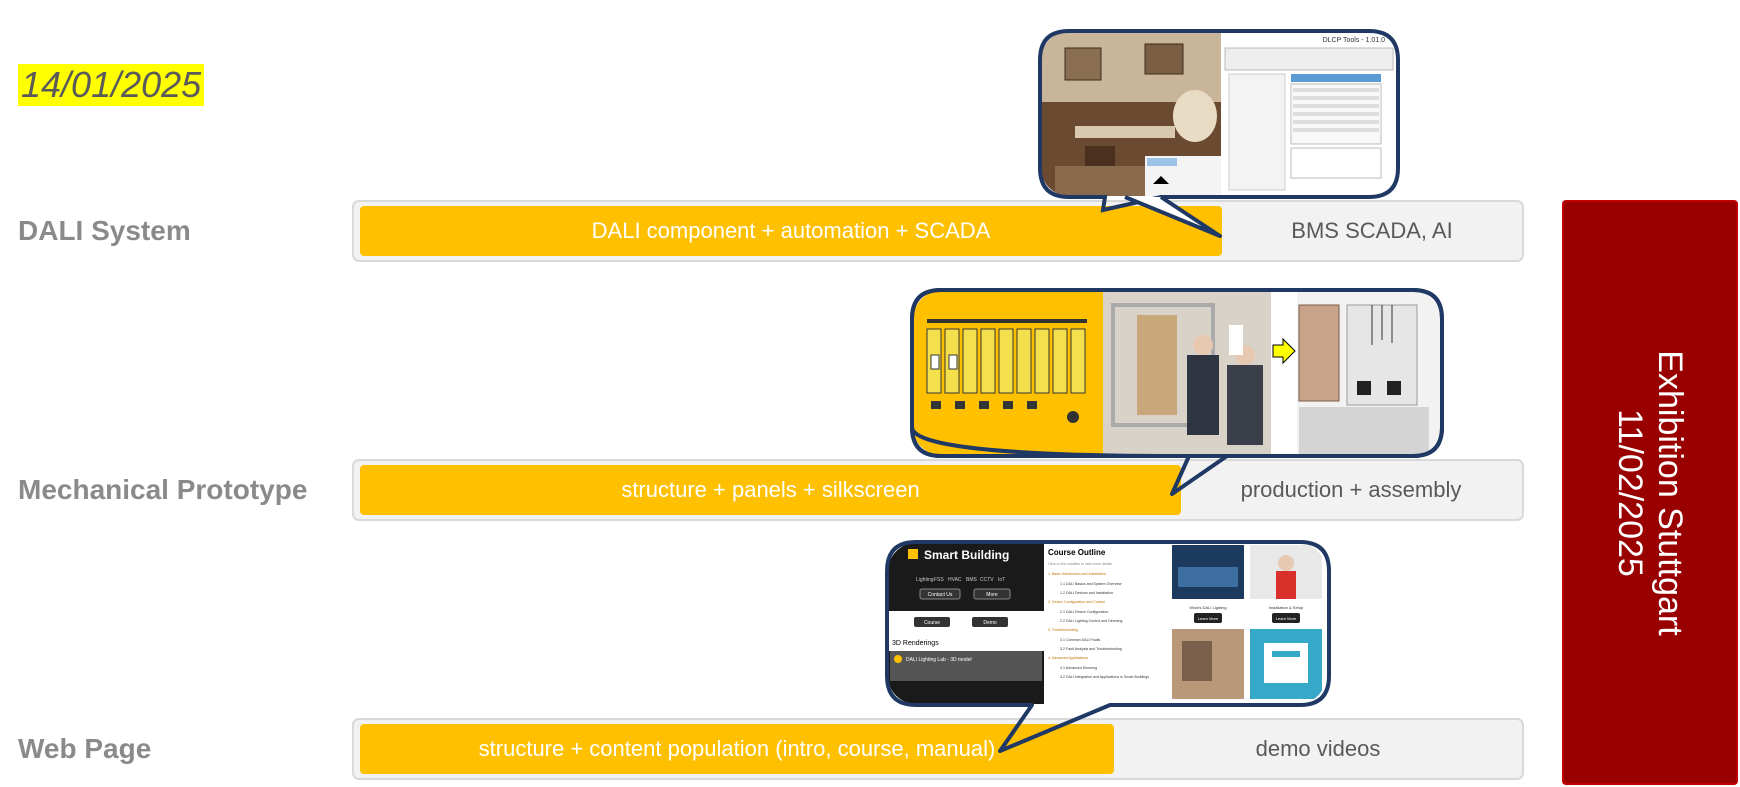  Describe the element at coordinates (1091, 649) in the screenshot. I see `outline-item: 3.2 Fault Analysis and Troubleshooting` at that location.